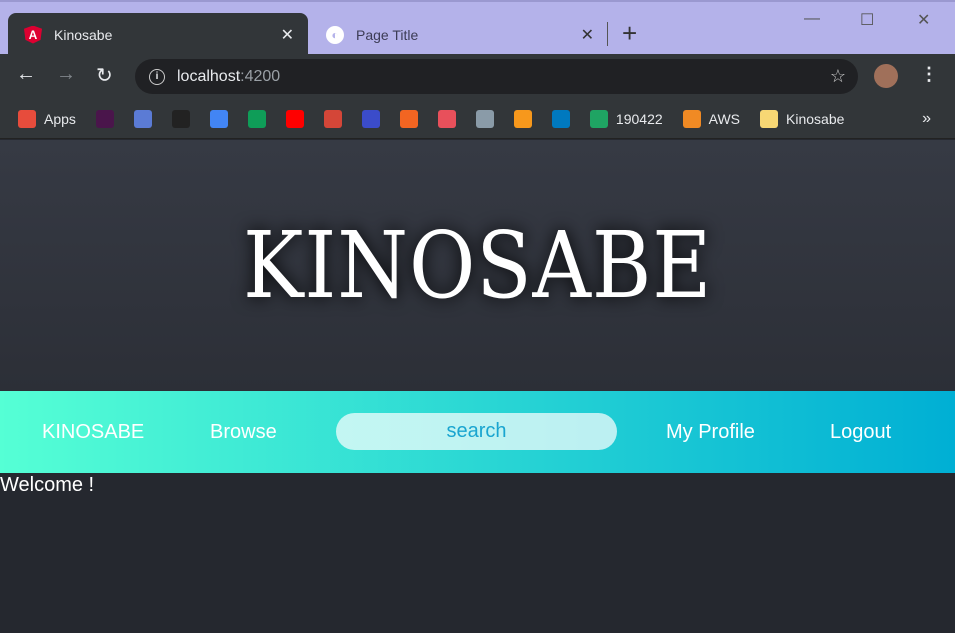  What do you see at coordinates (459, 34) in the screenshot?
I see `tab-page-title: ◐ Page Title ✕` at bounding box center [459, 34].